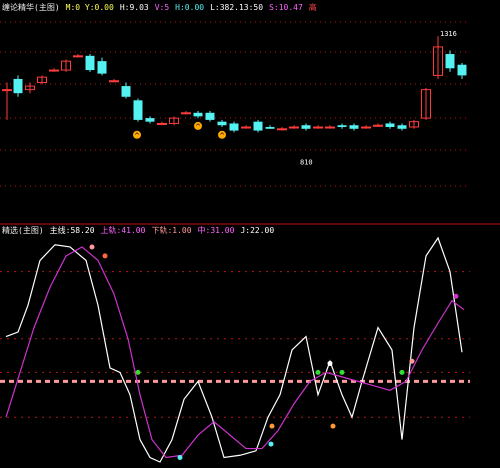 Image resolution: width=500 pixels, height=468 pixels. What do you see at coordinates (171, 230) in the screenshot?
I see `bottom-header-text-item: 下轨:1.00` at bounding box center [171, 230].